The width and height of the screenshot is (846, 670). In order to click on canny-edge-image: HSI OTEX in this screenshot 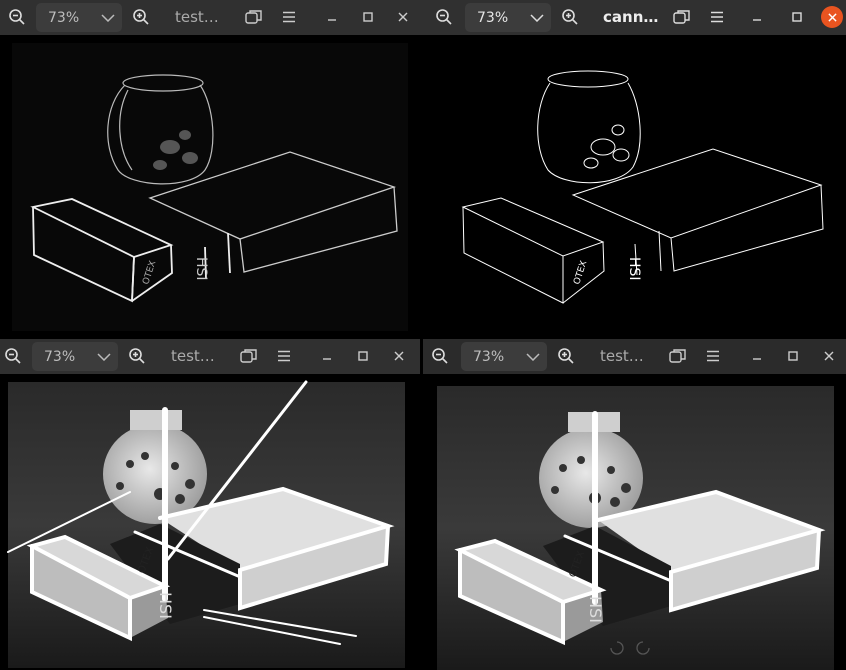, I will do `click(642, 187)`.